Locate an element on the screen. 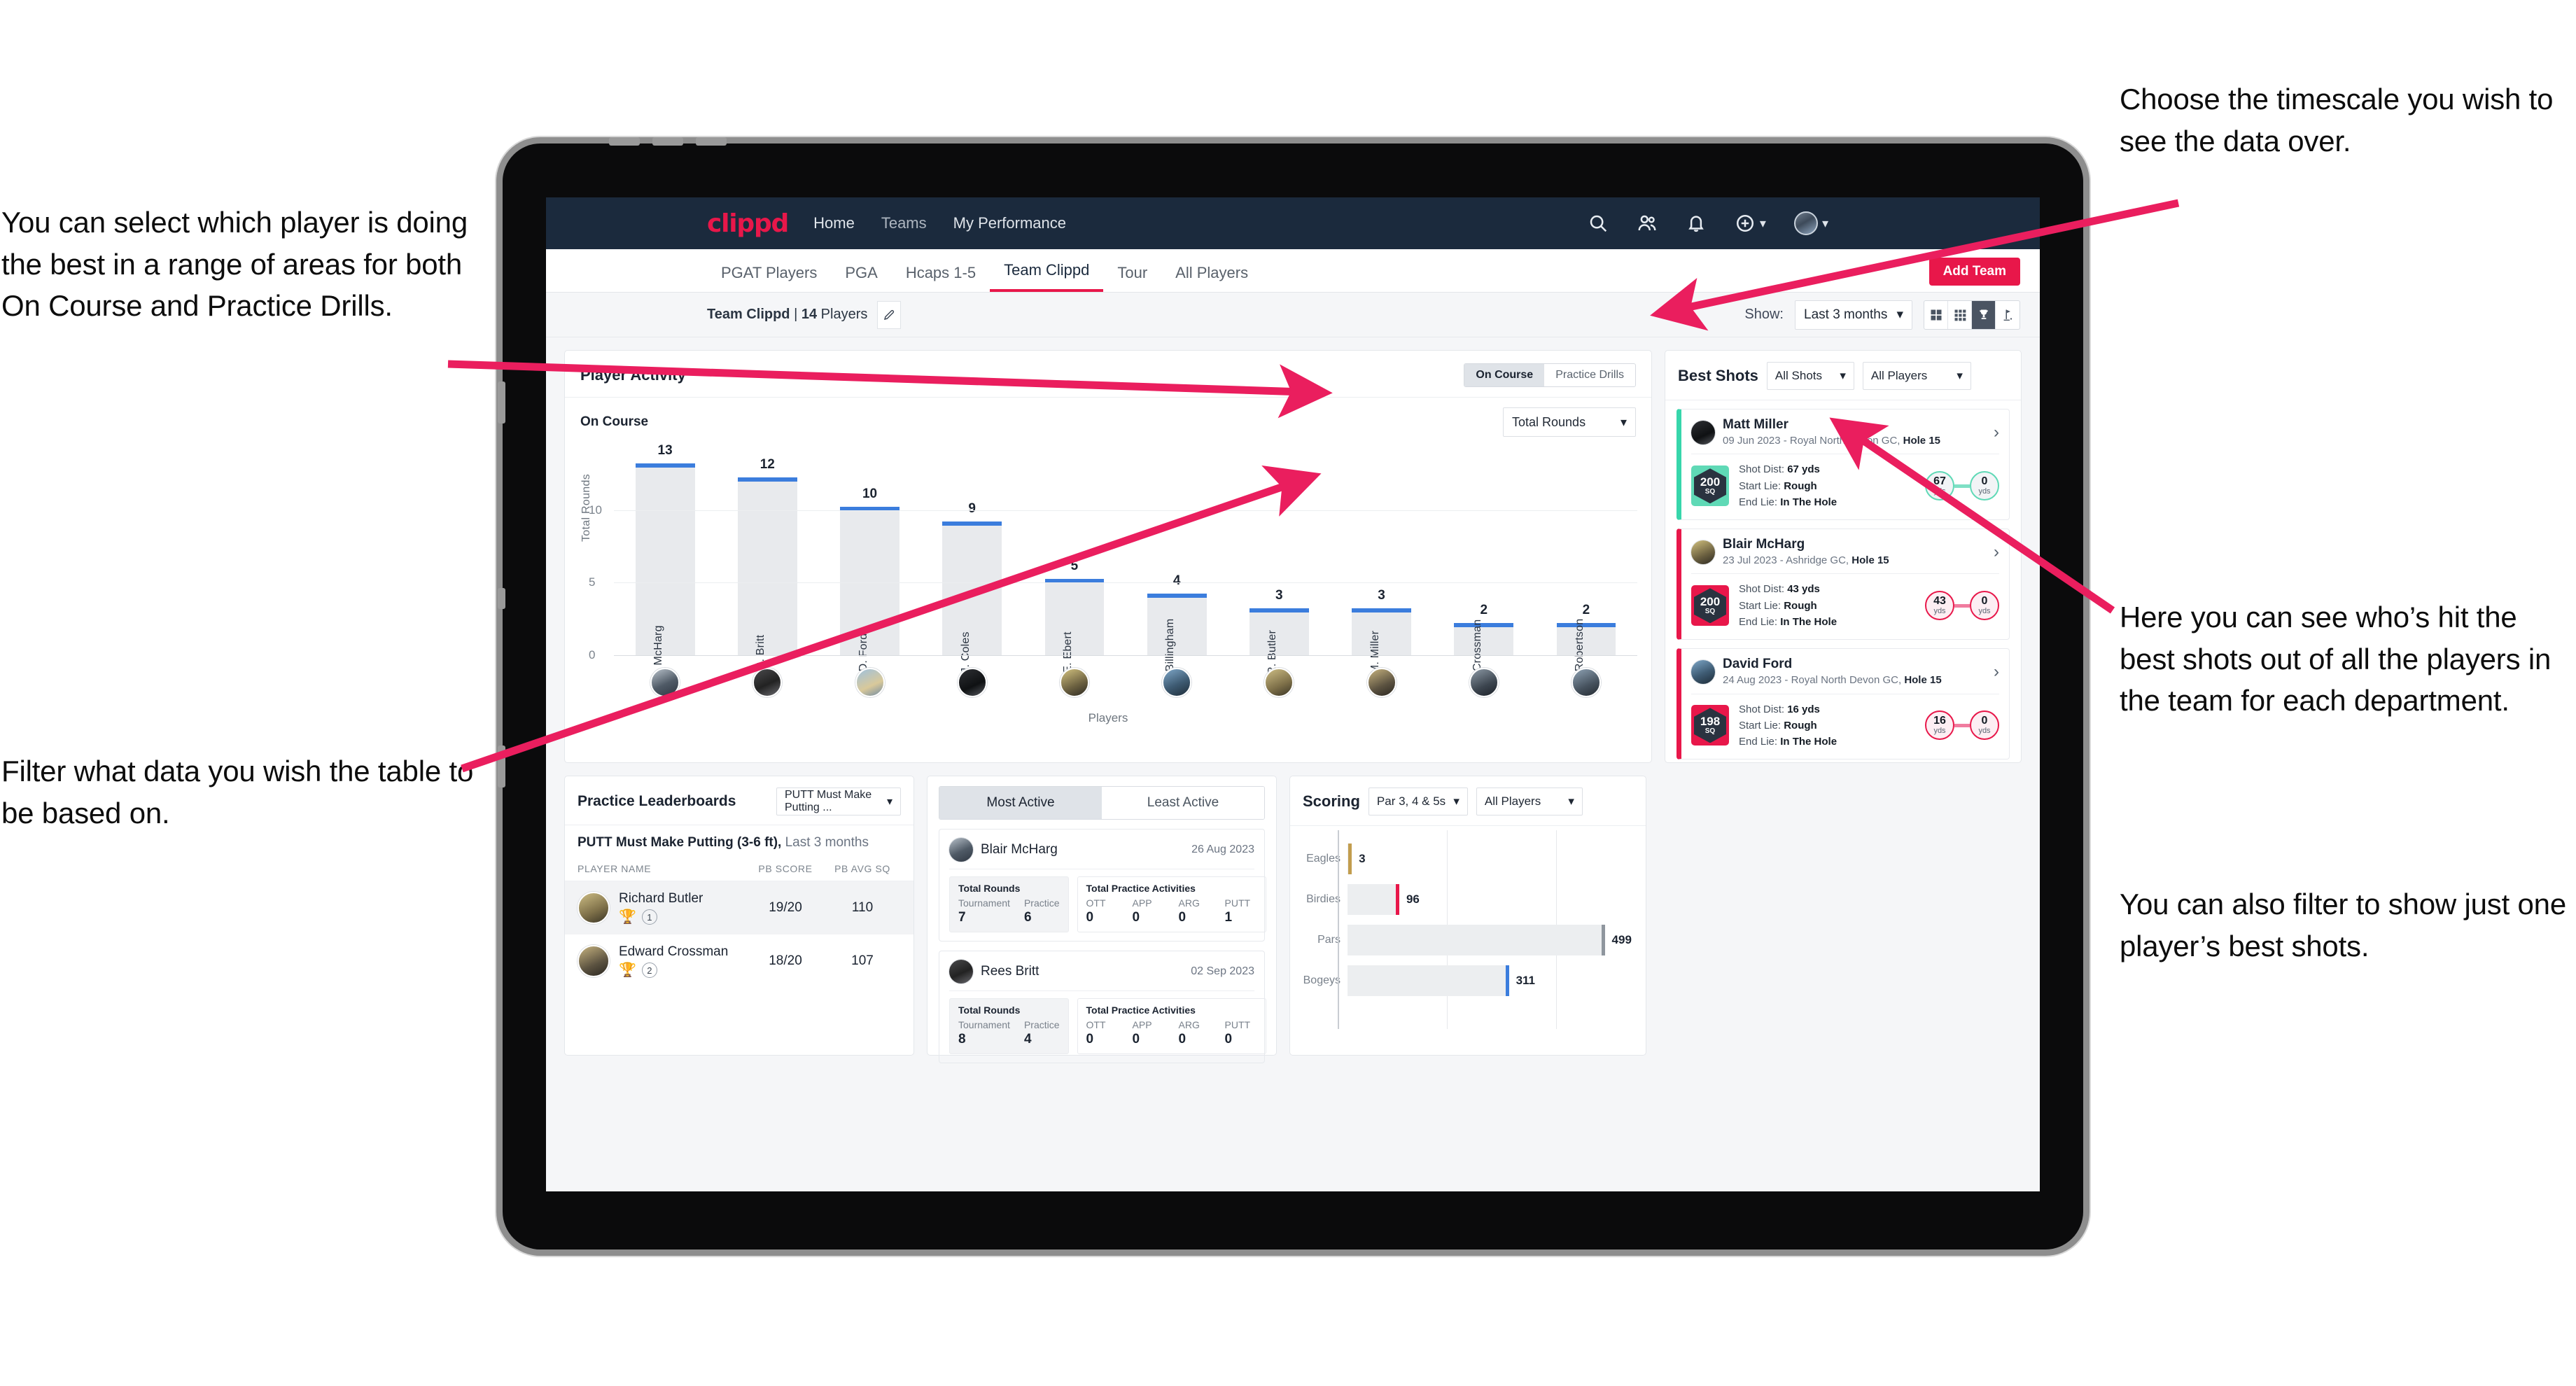 Image resolution: width=2576 pixels, height=1386 pixels. scoring-player-select: All Players ▾ is located at coordinates (1529, 802).